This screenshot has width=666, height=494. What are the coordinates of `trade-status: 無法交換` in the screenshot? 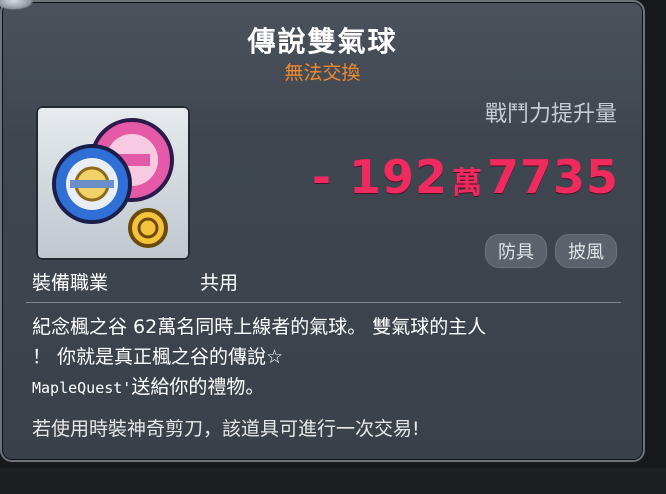 It's located at (322, 73).